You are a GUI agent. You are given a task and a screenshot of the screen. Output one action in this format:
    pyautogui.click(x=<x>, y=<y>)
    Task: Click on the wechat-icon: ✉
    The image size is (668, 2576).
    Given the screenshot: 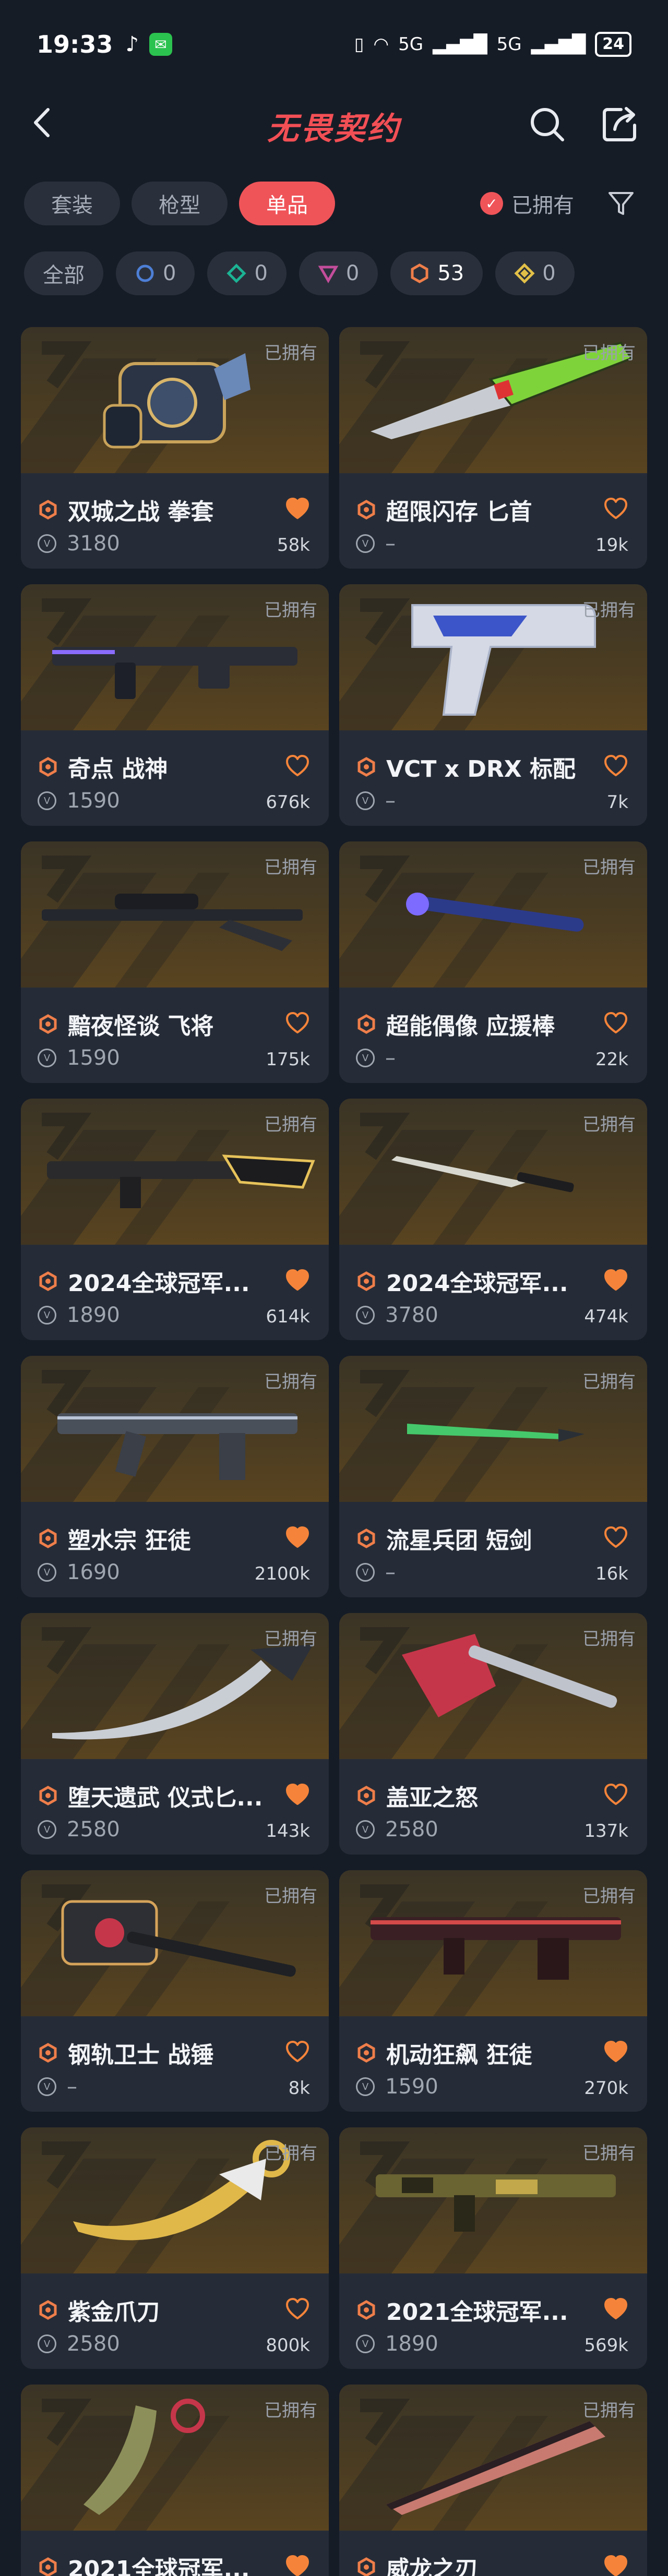 What is the action you would take?
    pyautogui.click(x=160, y=44)
    